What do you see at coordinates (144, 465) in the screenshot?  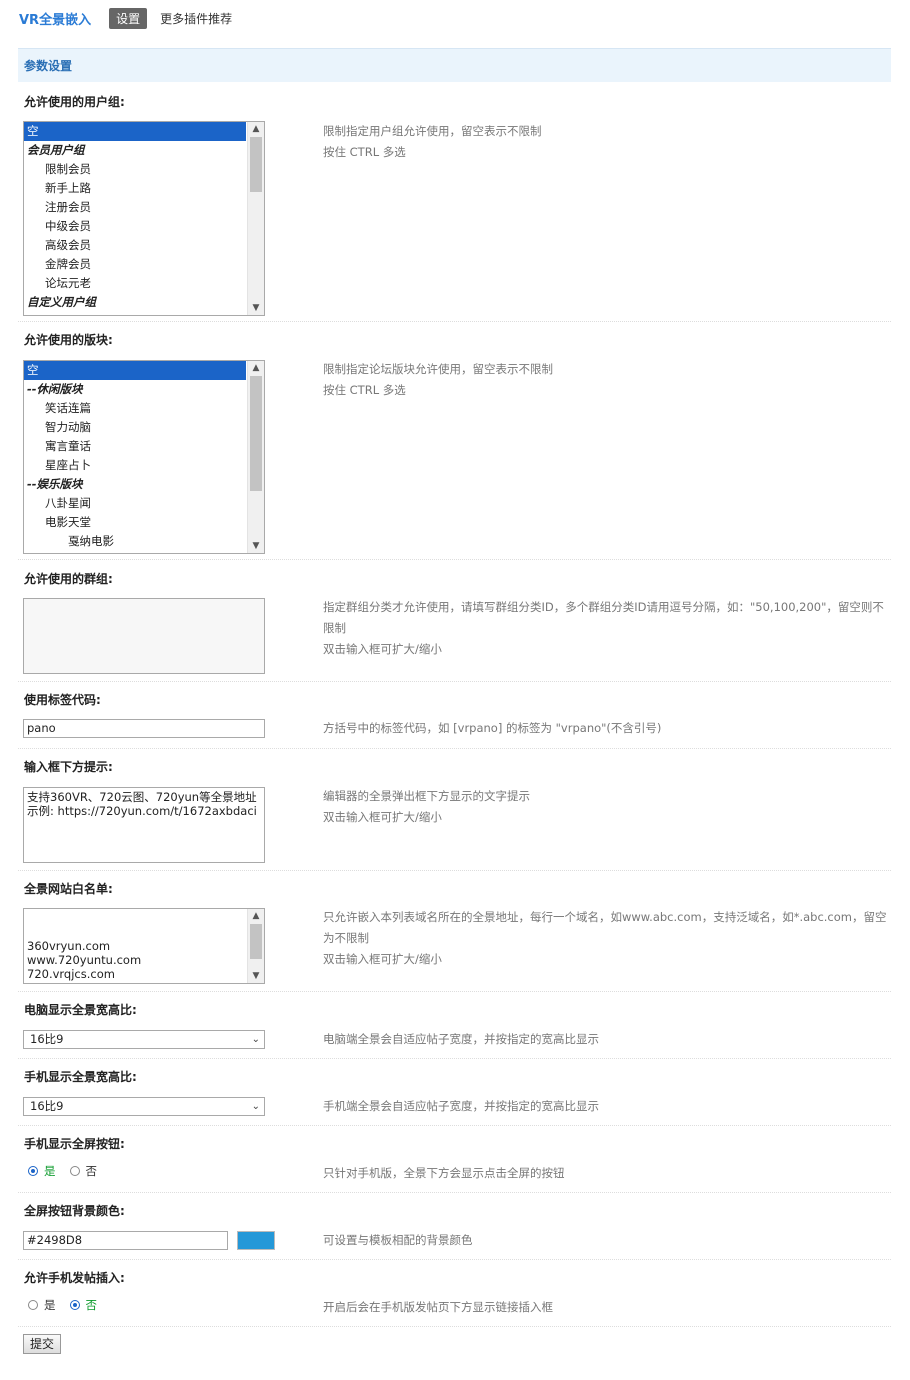 I see `forums-option: 星座占卜` at bounding box center [144, 465].